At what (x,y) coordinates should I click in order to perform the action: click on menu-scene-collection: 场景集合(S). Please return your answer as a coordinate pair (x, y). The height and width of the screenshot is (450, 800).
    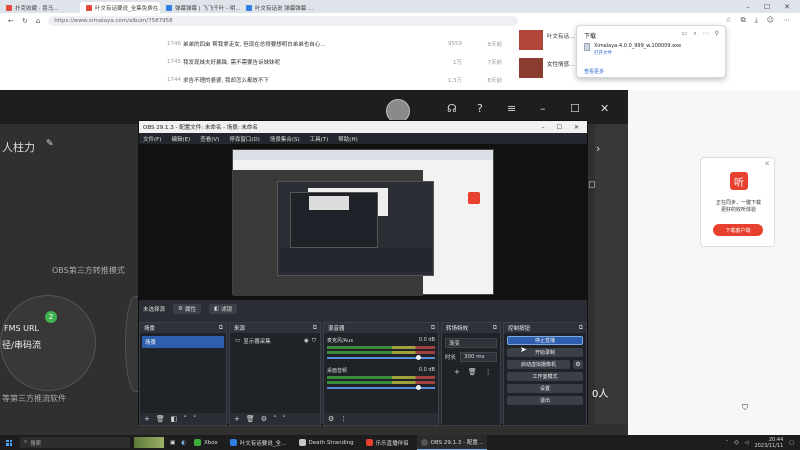
    Looking at the image, I should click on (285, 139).